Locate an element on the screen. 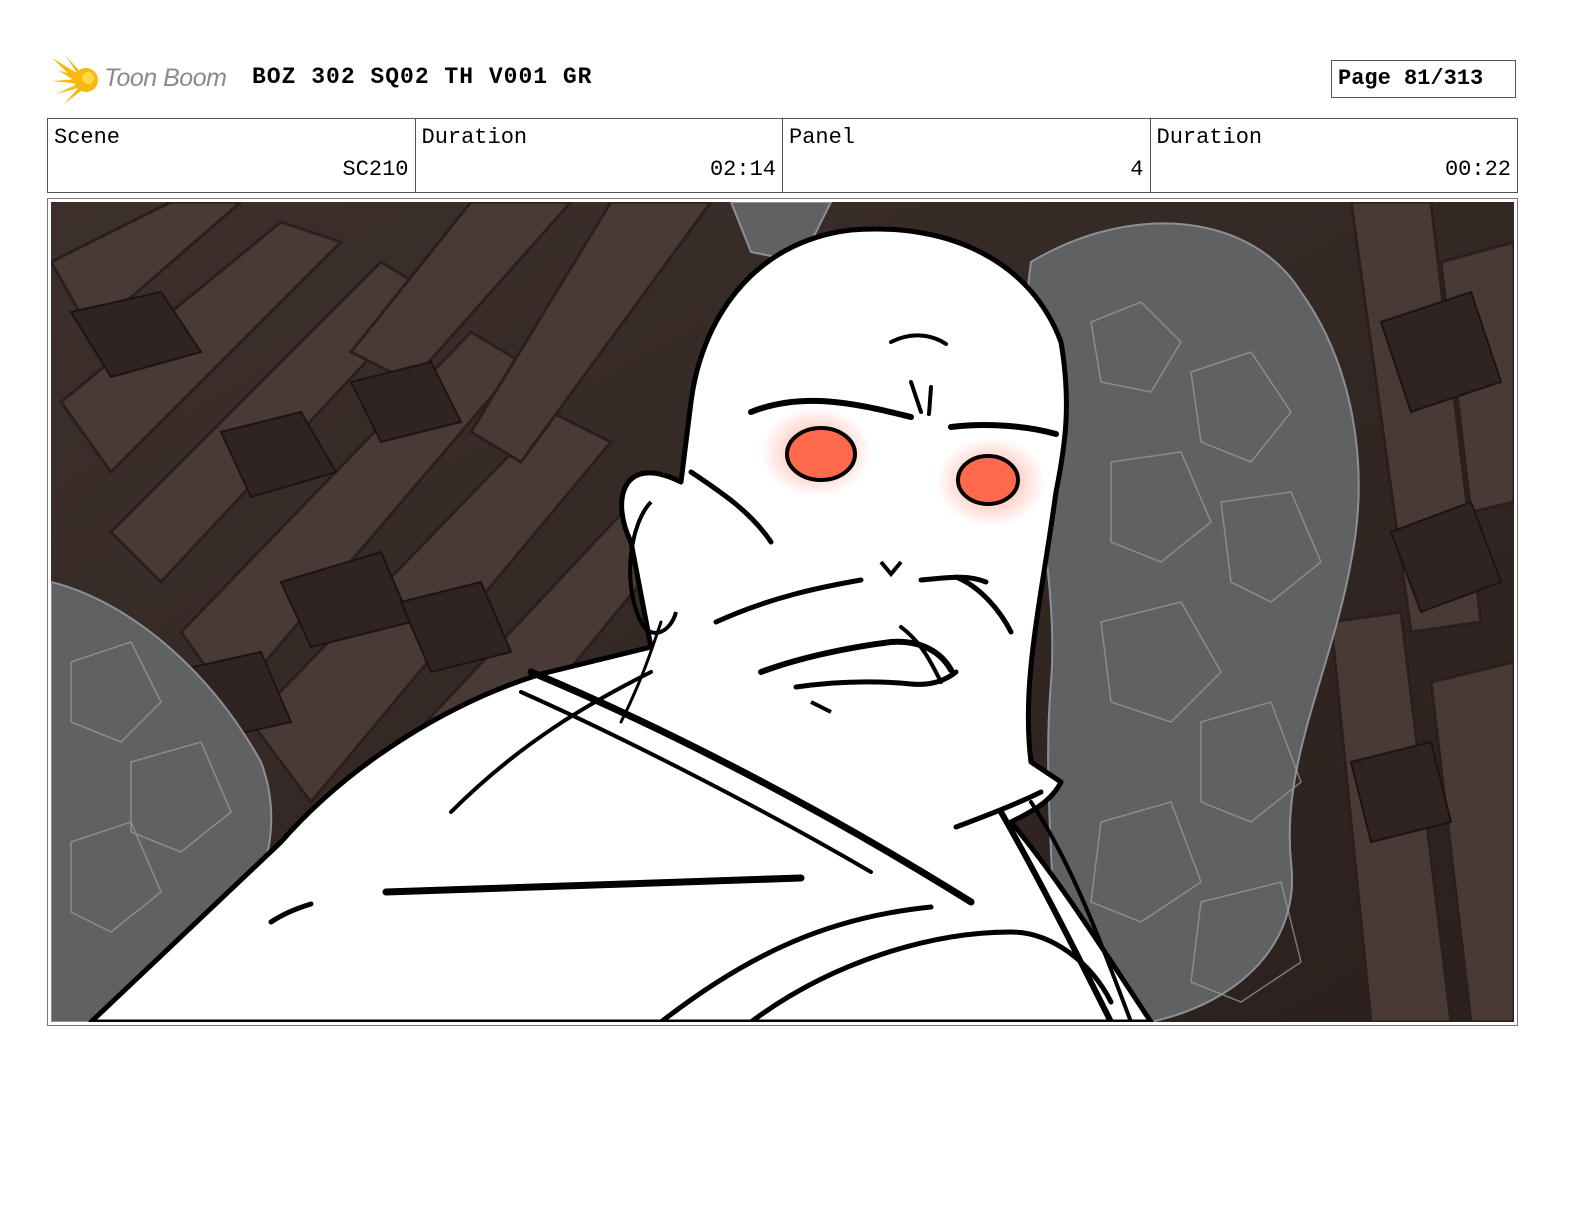  scene-label: Scene is located at coordinates (87, 137).